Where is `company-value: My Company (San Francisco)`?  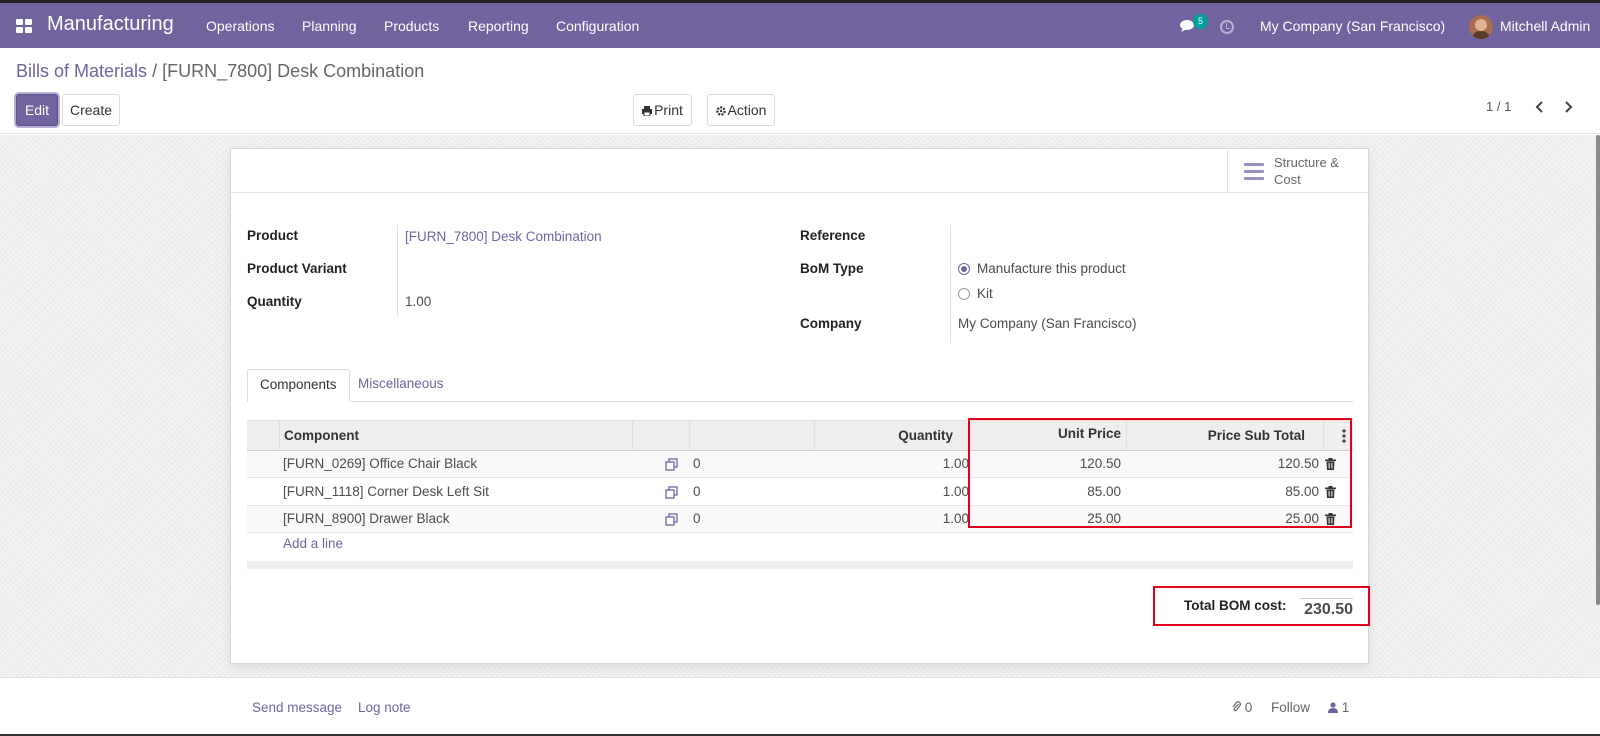 company-value: My Company (San Francisco) is located at coordinates (1047, 323).